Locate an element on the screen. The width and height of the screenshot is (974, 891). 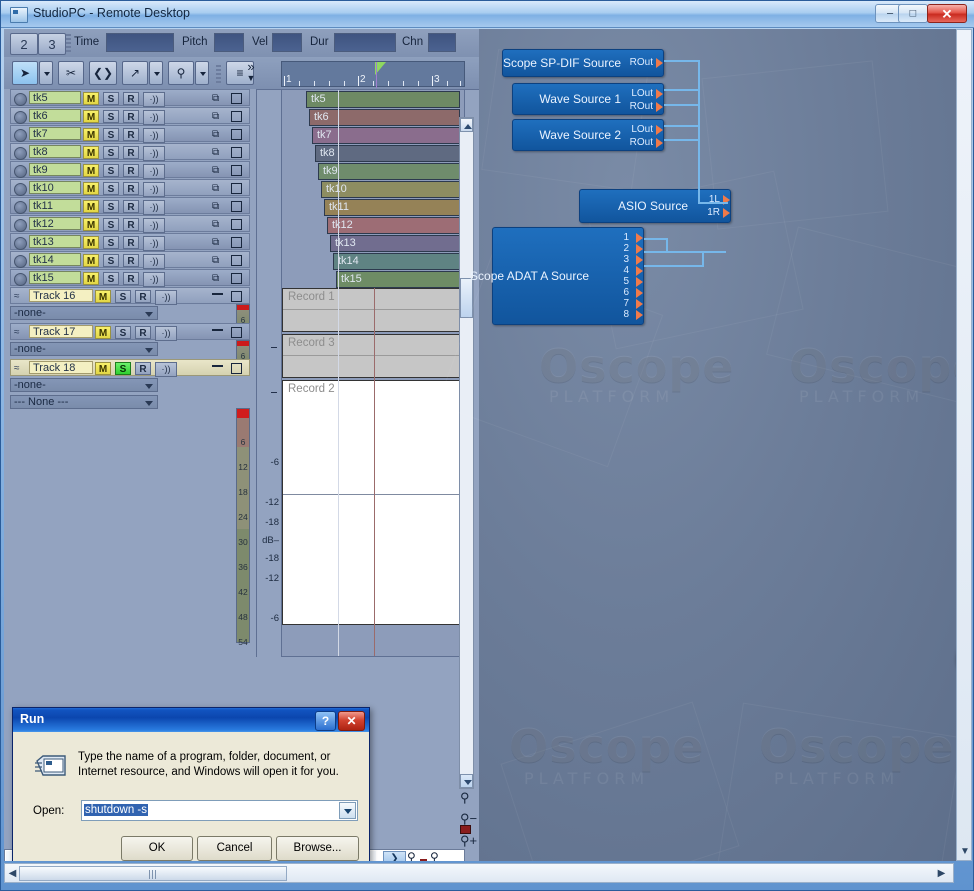
track-row-8: tk12 M S R ·)) ⧉ is located at coordinates (130, 224).